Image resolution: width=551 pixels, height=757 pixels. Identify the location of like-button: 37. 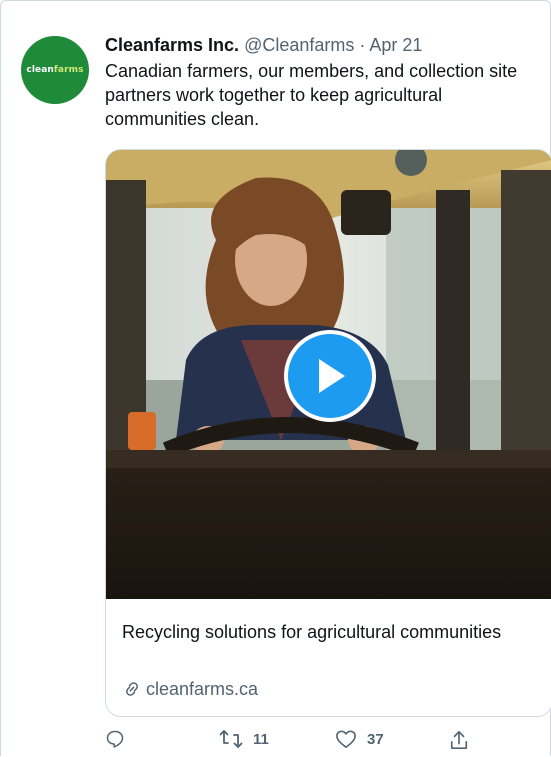
(359, 739).